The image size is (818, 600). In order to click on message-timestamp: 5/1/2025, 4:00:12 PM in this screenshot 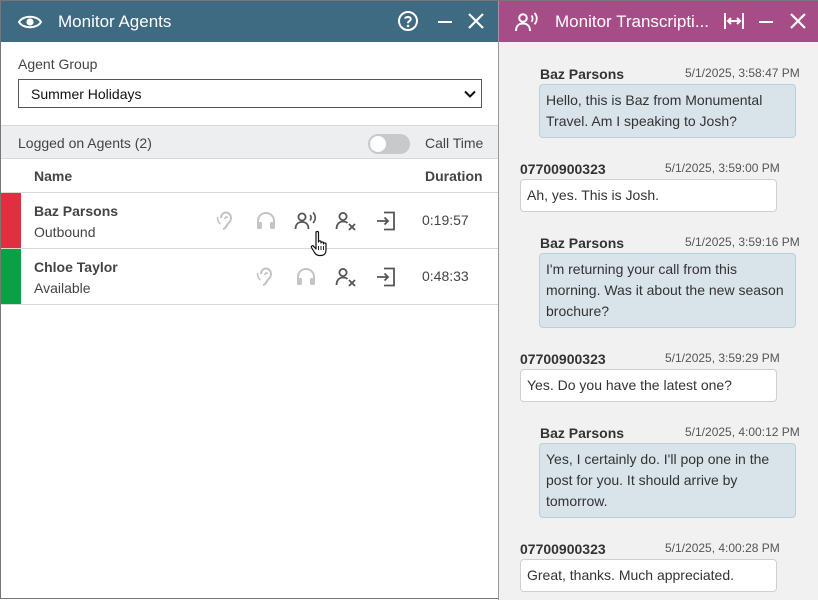, I will do `click(742, 432)`.